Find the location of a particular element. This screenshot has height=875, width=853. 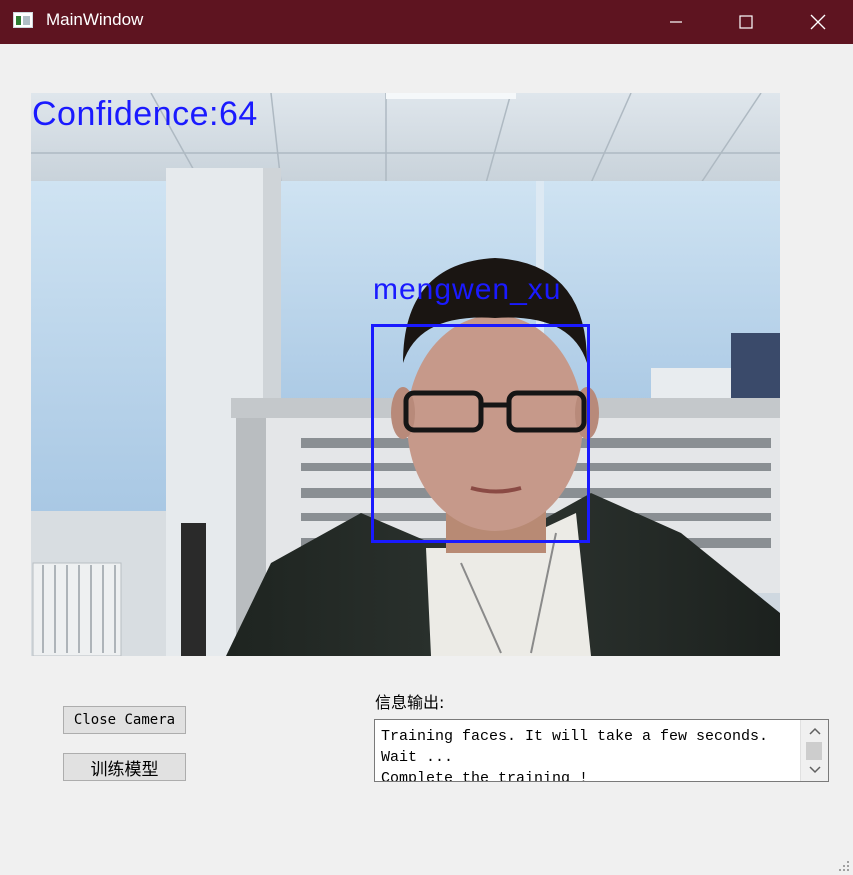

minimize-icon is located at coordinates (676, 22).